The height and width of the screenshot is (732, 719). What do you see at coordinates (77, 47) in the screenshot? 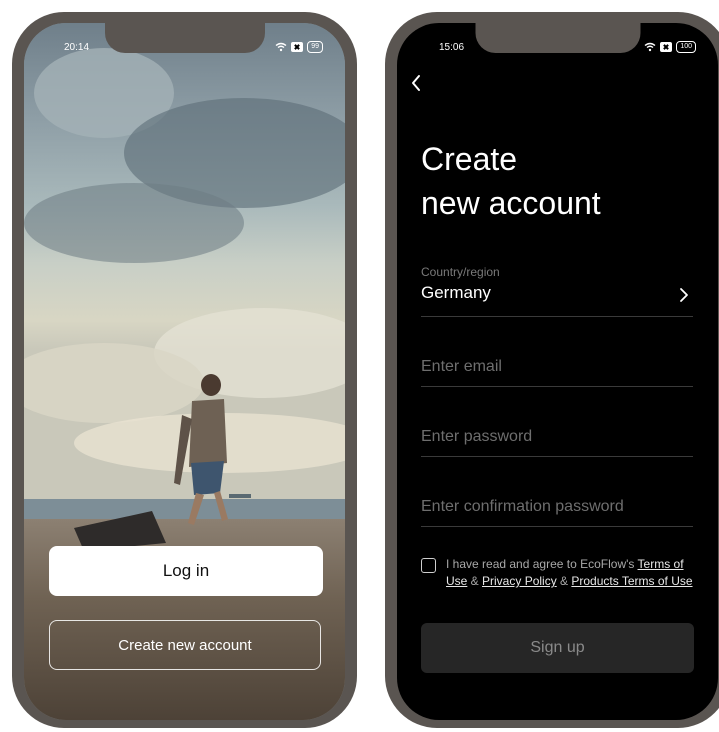
I see `status-time: 20:14` at bounding box center [77, 47].